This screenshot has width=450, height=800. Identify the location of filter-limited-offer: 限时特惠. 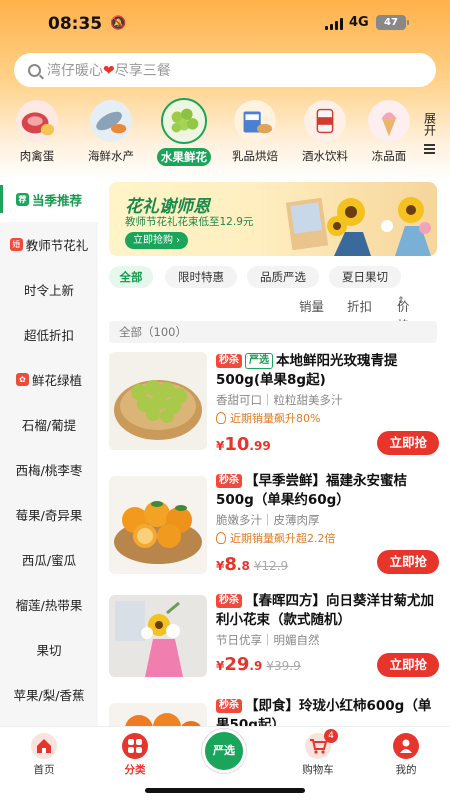
(201, 277).